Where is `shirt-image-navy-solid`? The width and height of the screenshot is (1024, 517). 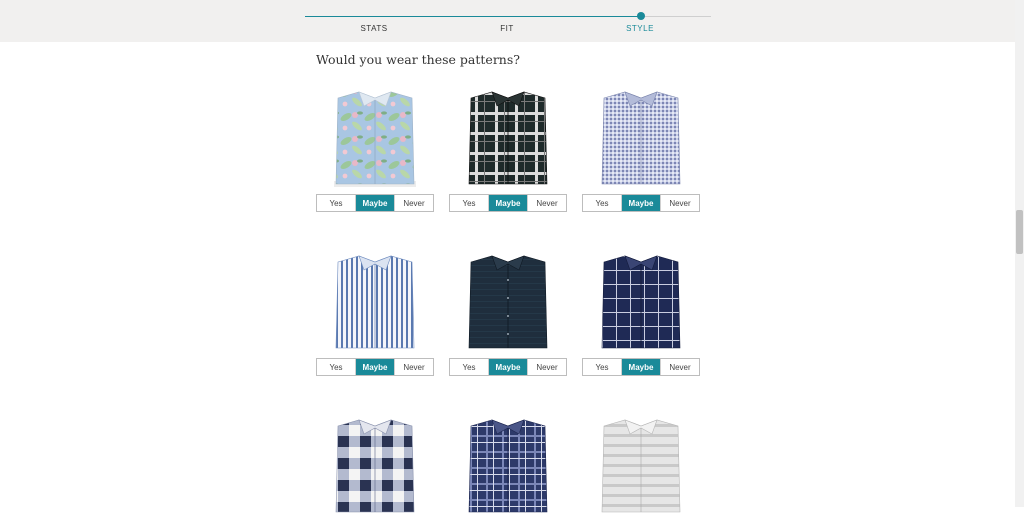 shirt-image-navy-solid is located at coordinates (508, 302).